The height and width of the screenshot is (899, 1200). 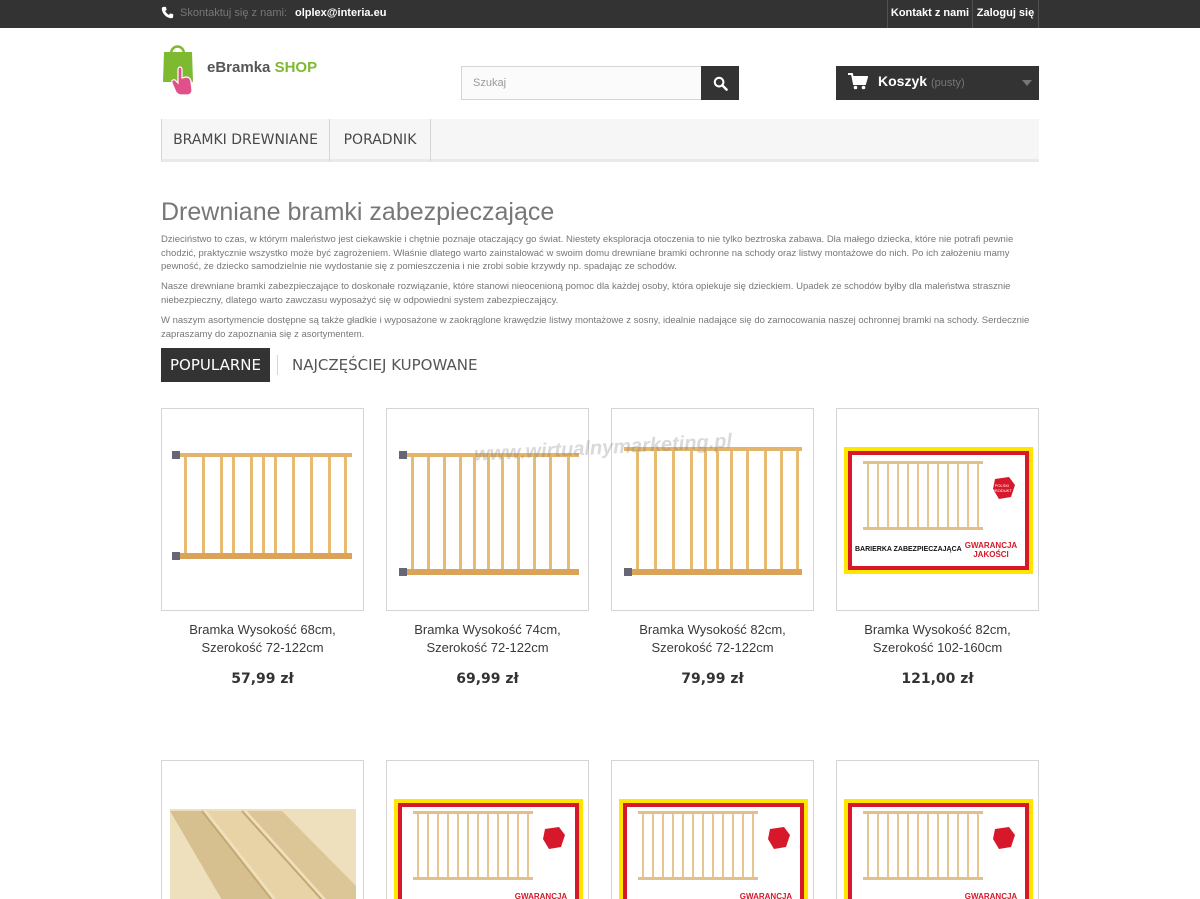 What do you see at coordinates (929, 14) in the screenshot?
I see `contact-us-link: Kontakt z nami` at bounding box center [929, 14].